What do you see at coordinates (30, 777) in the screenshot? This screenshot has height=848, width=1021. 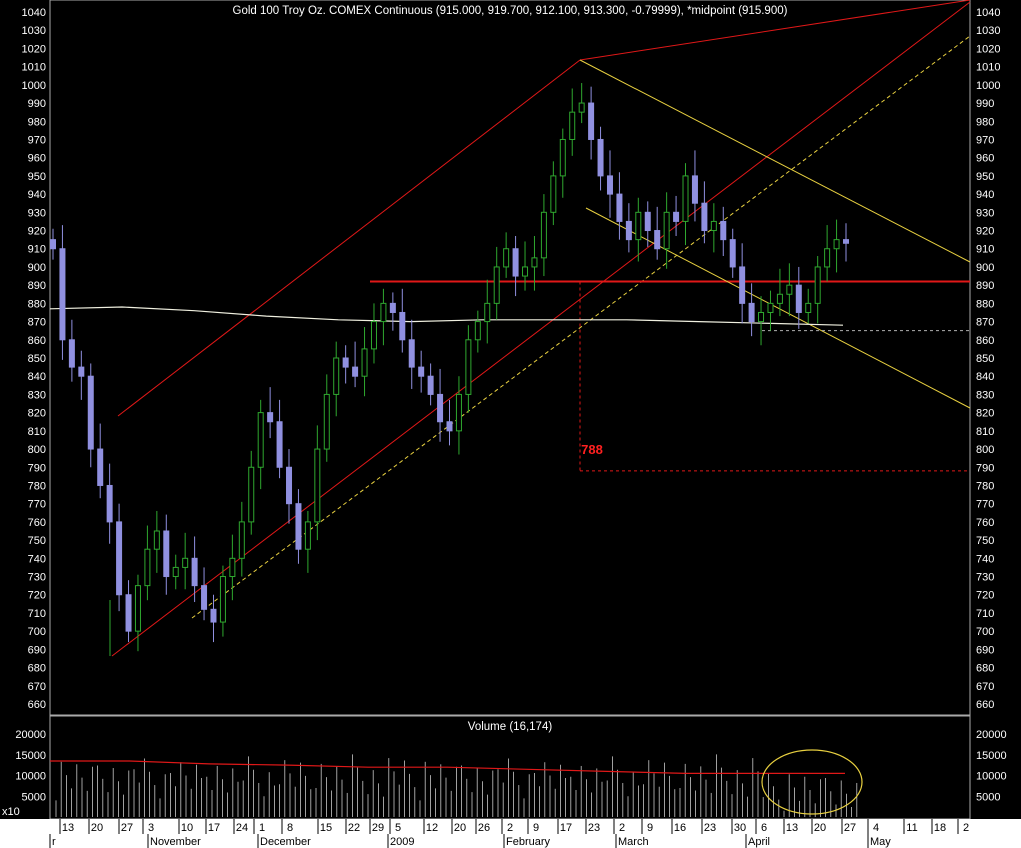 I see `volume-tick-left: 10000` at bounding box center [30, 777].